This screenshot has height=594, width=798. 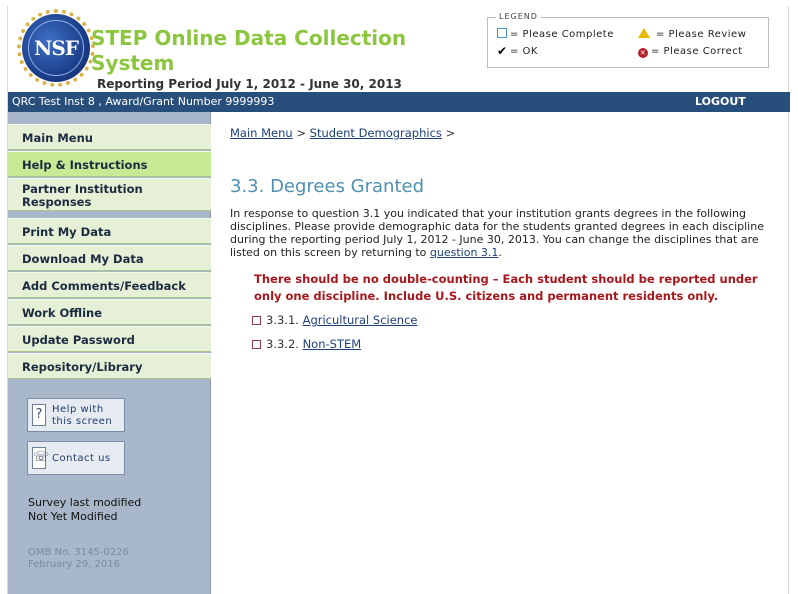 I want to click on sidebar-item-update-password: Update Password, so click(x=109, y=339).